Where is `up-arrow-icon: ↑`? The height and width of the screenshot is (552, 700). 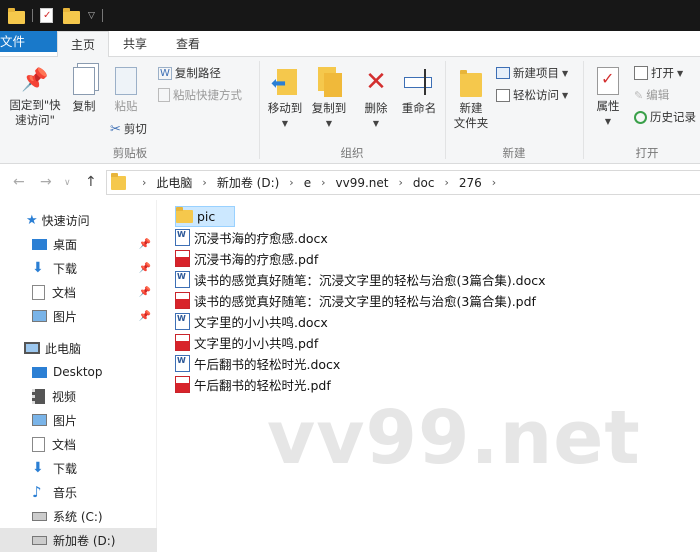
up-arrow-icon: ↑ is located at coordinates (91, 182).